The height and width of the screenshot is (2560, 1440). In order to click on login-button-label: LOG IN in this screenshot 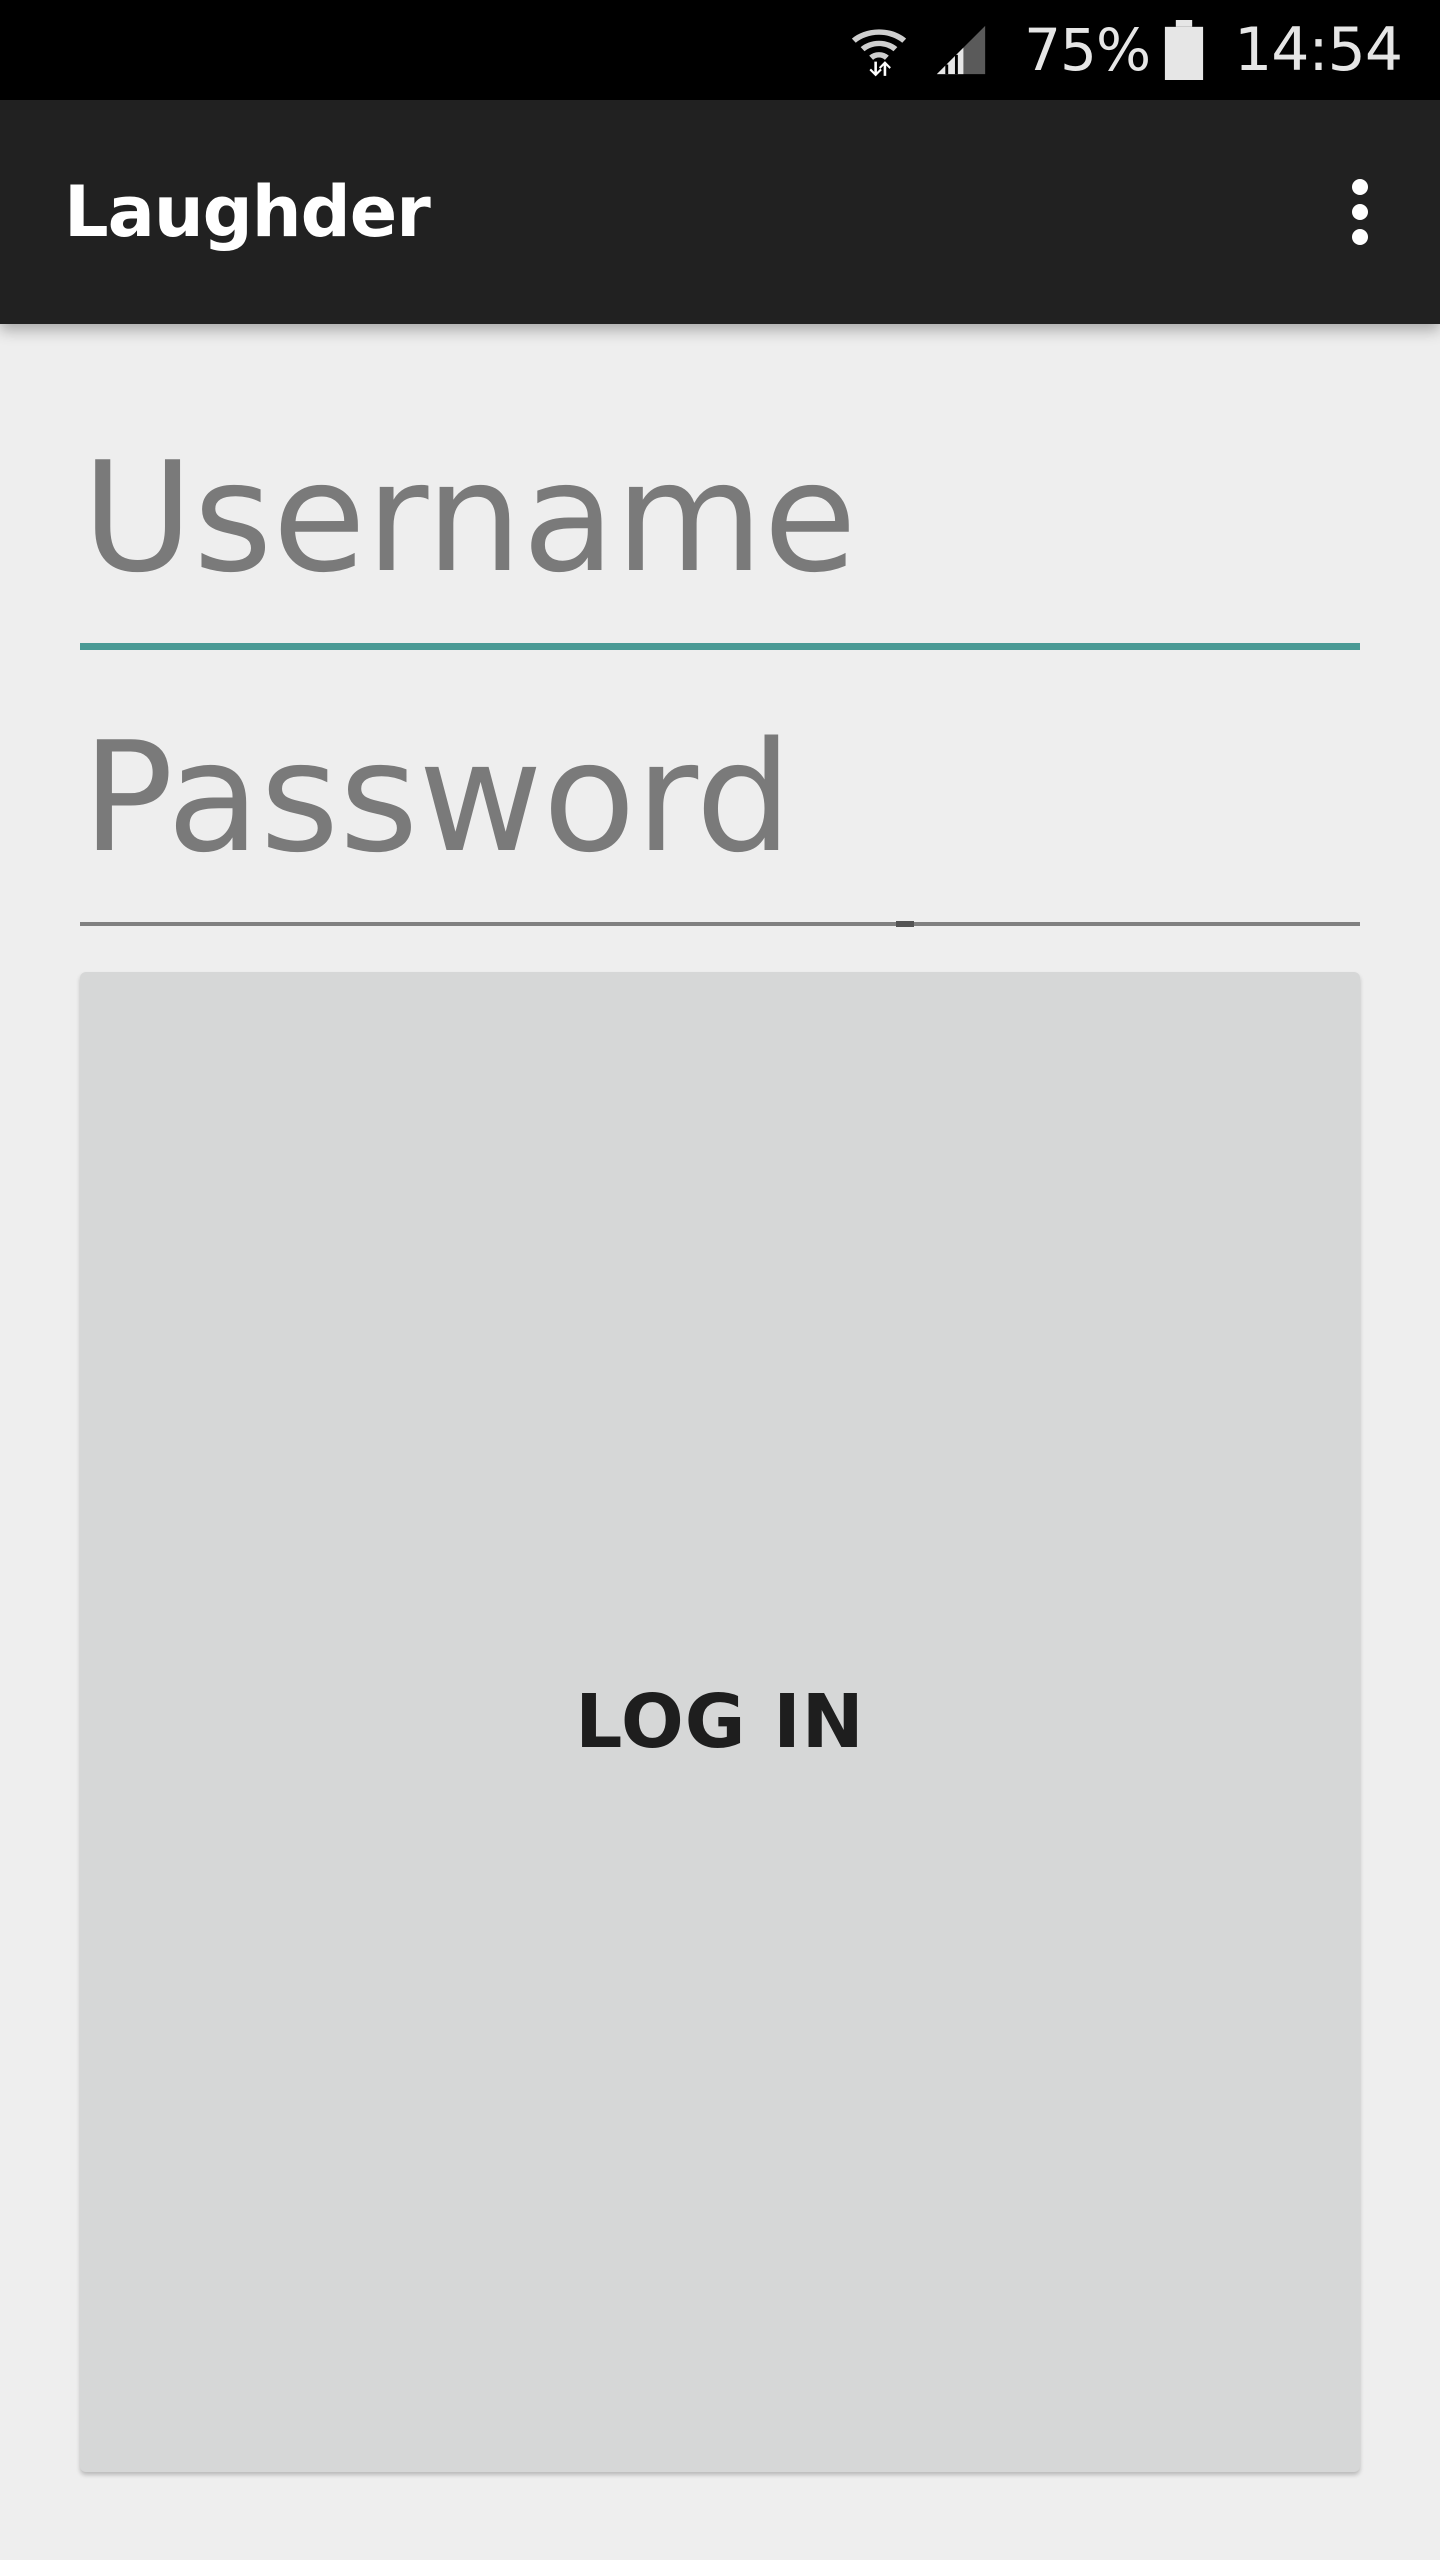, I will do `click(720, 1722)`.